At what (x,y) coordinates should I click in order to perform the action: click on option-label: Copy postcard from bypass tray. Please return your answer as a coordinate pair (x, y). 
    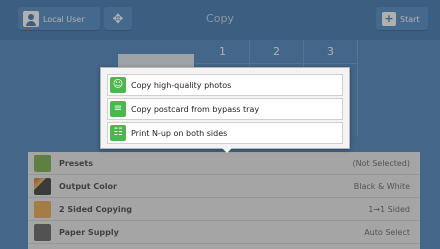
    Looking at the image, I should click on (195, 109).